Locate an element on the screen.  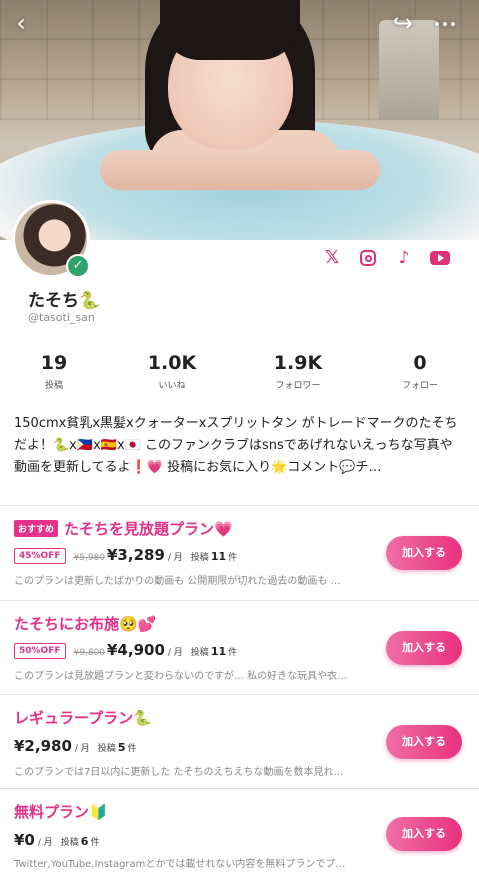
plan-price: ¥3,289 is located at coordinates (136, 555).